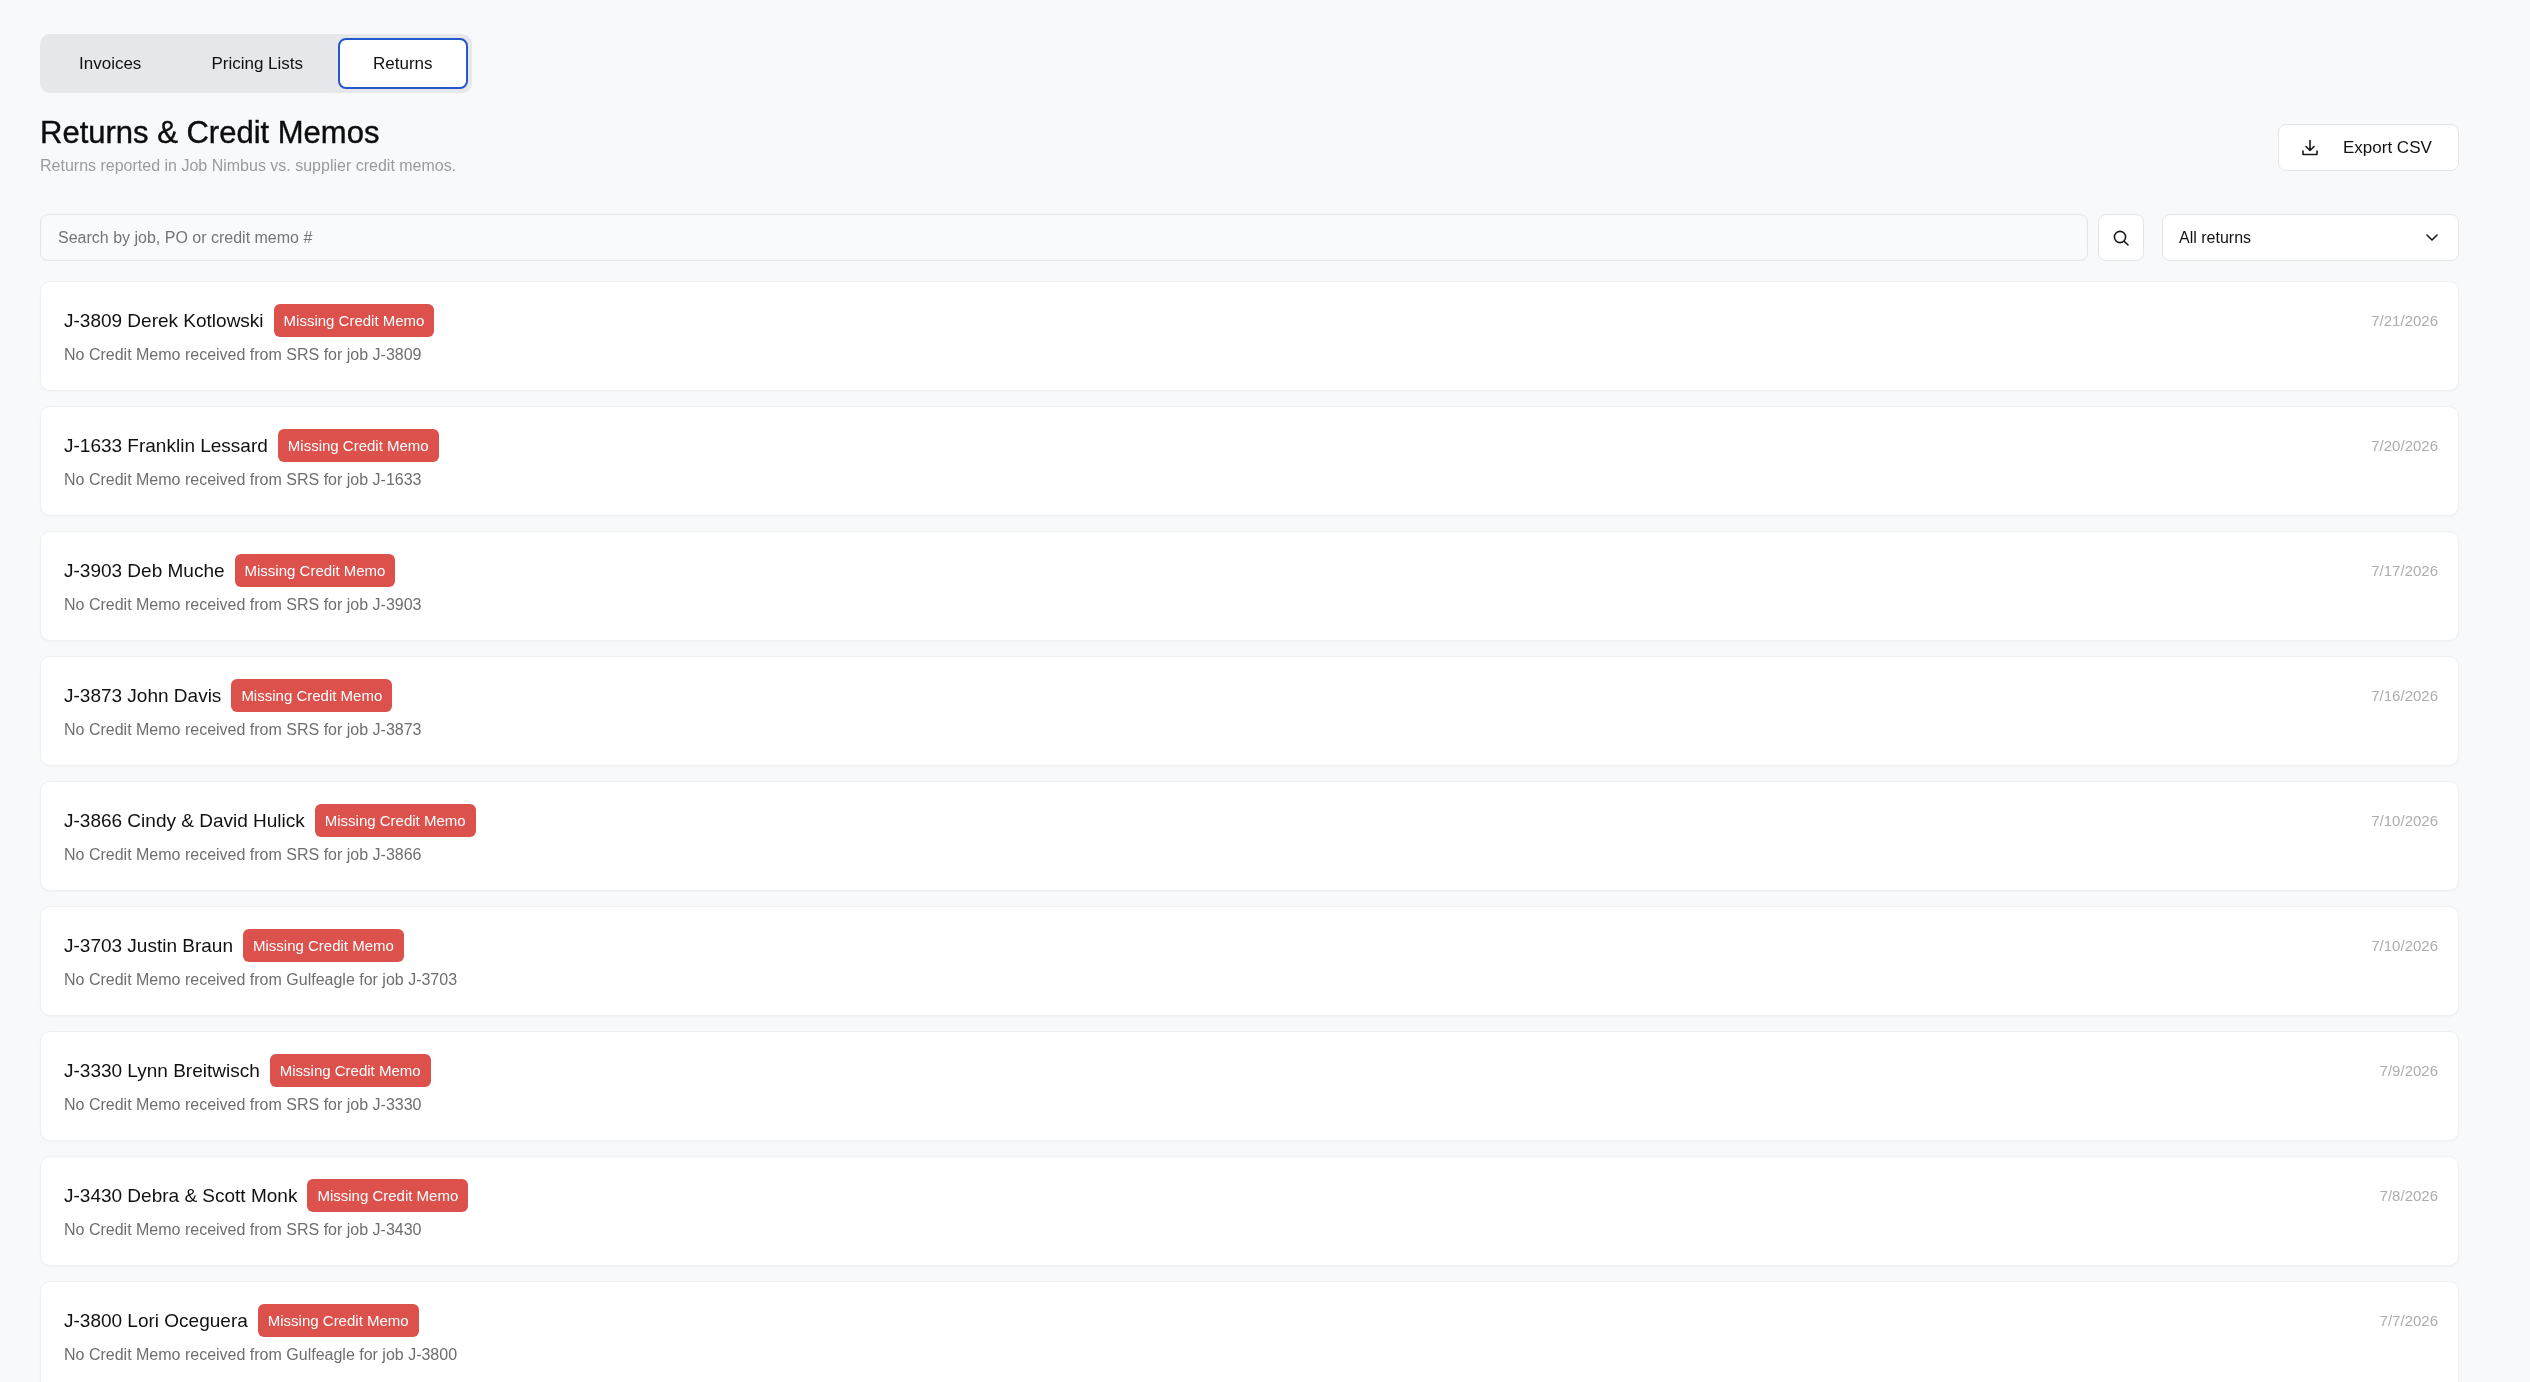 The height and width of the screenshot is (1382, 2530). What do you see at coordinates (2368, 147) in the screenshot?
I see `export-button: Export CSV` at bounding box center [2368, 147].